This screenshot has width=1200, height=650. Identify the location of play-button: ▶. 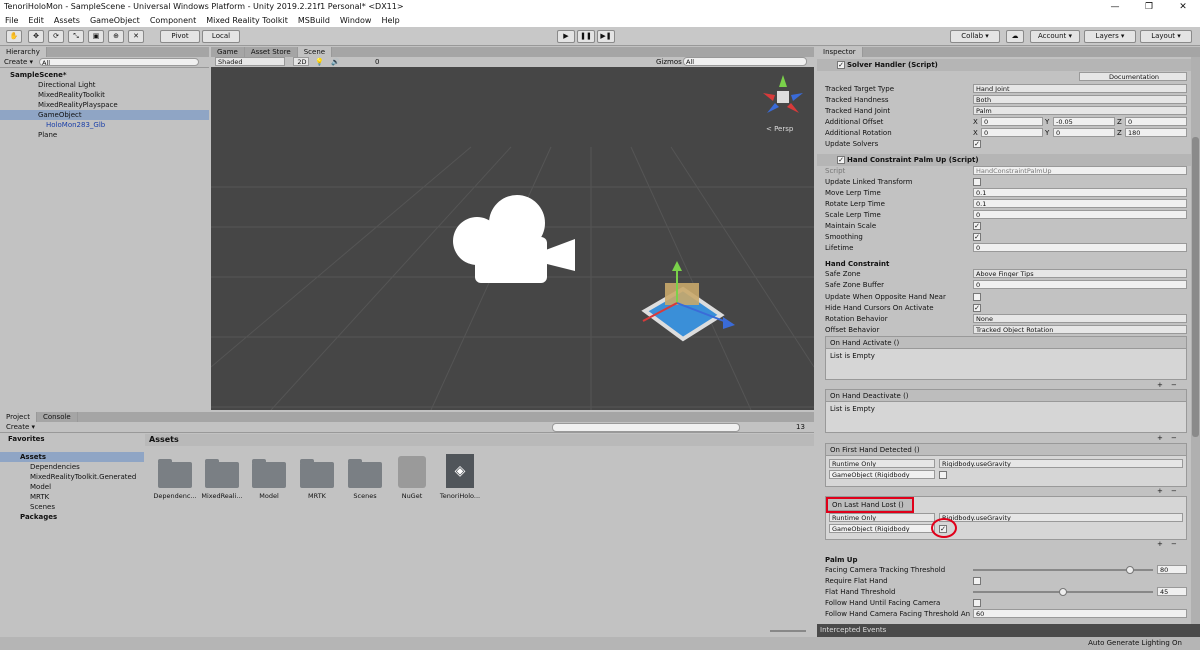
(566, 36).